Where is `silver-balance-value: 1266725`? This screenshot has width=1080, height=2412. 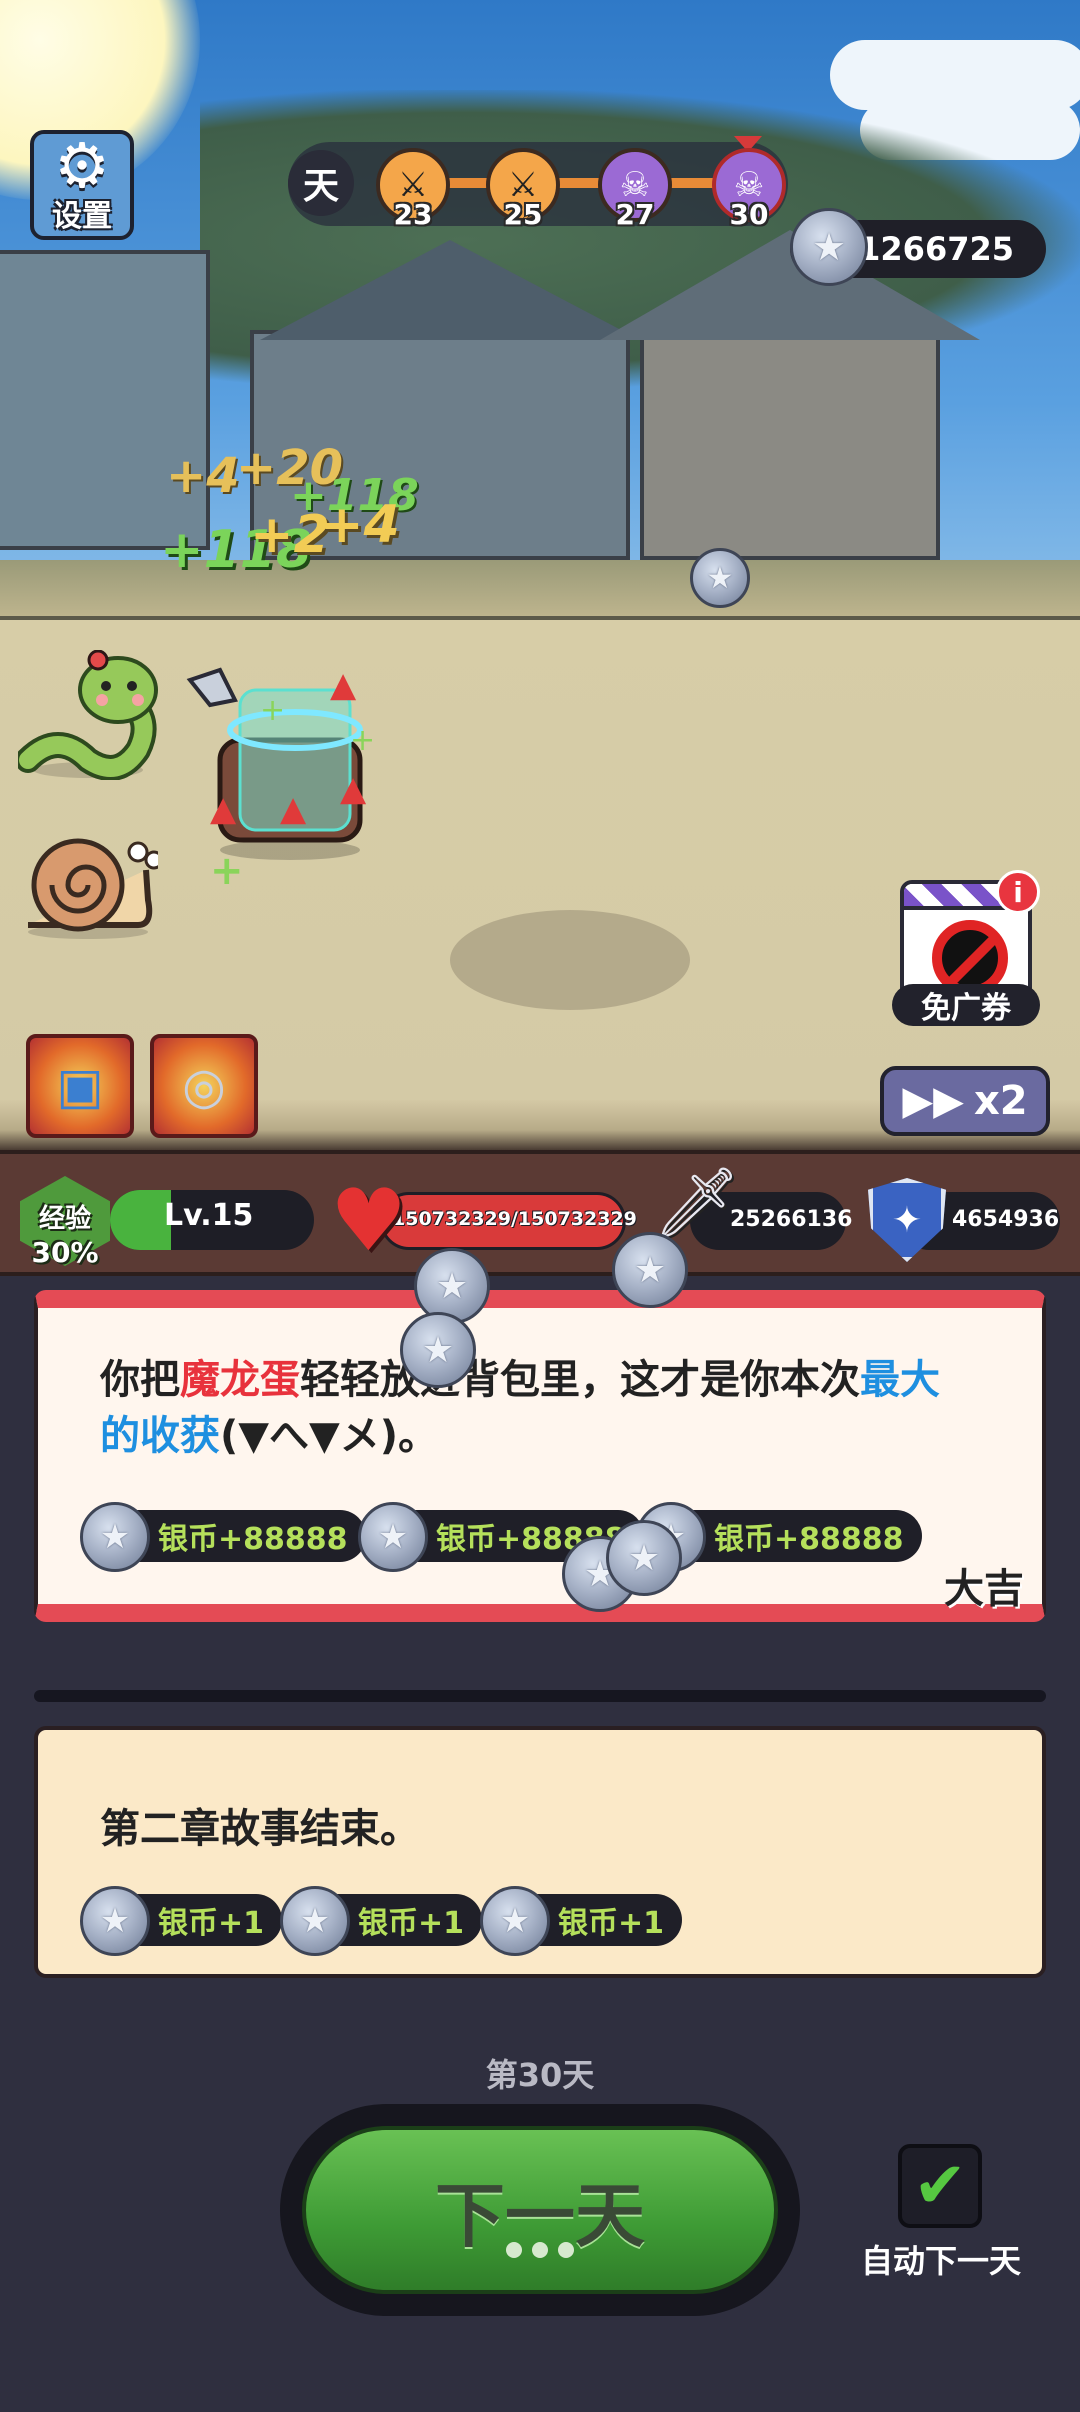
silver-balance-value: 1266725 is located at coordinates (936, 249).